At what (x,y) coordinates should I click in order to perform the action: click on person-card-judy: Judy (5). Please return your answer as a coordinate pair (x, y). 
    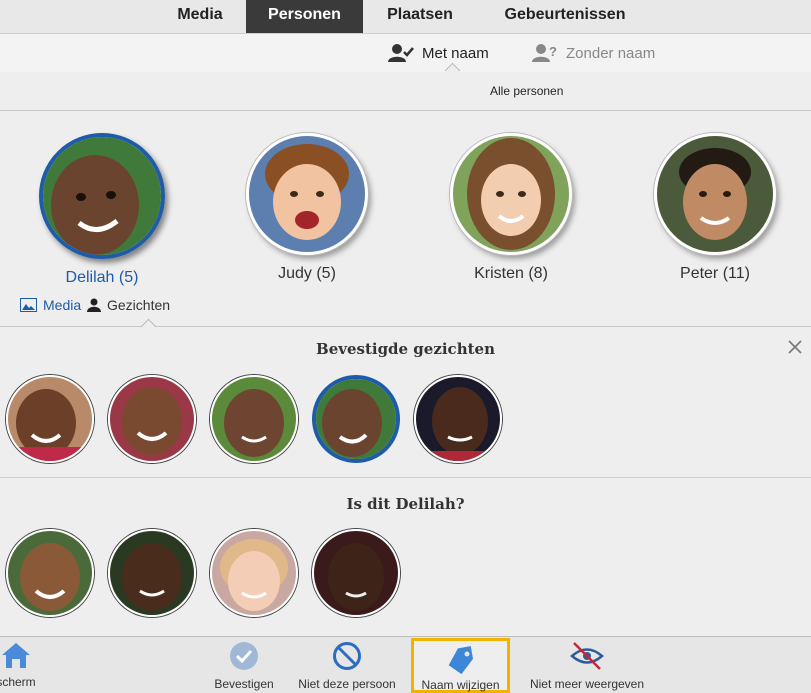
    Looking at the image, I should click on (307, 208).